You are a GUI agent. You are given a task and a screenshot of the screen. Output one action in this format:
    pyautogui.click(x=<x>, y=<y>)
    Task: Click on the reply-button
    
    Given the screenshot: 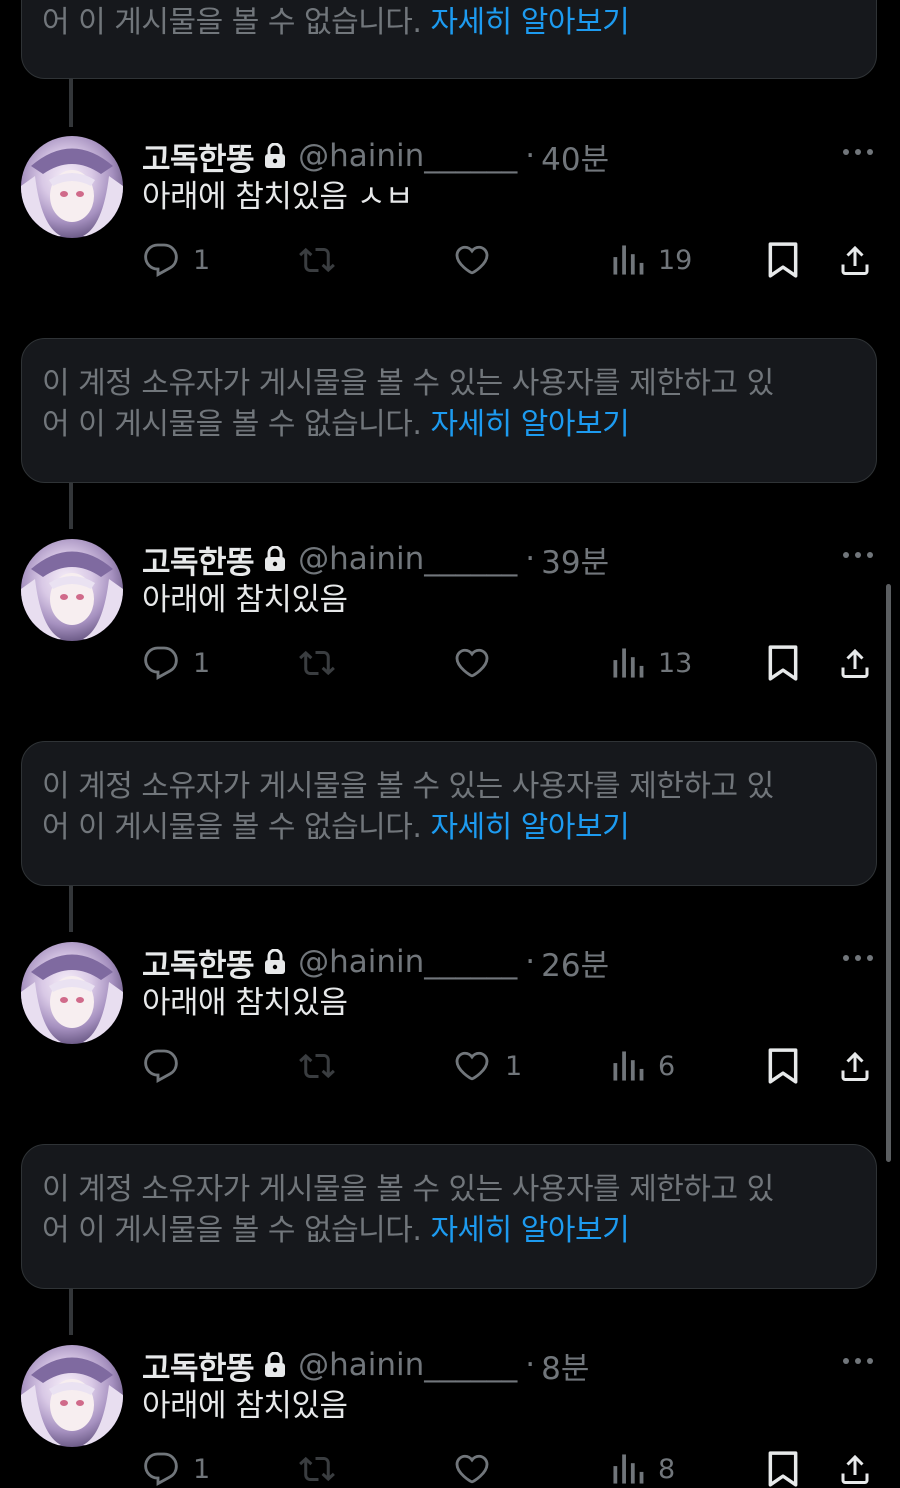 What is the action you would take?
    pyautogui.click(x=168, y=1066)
    